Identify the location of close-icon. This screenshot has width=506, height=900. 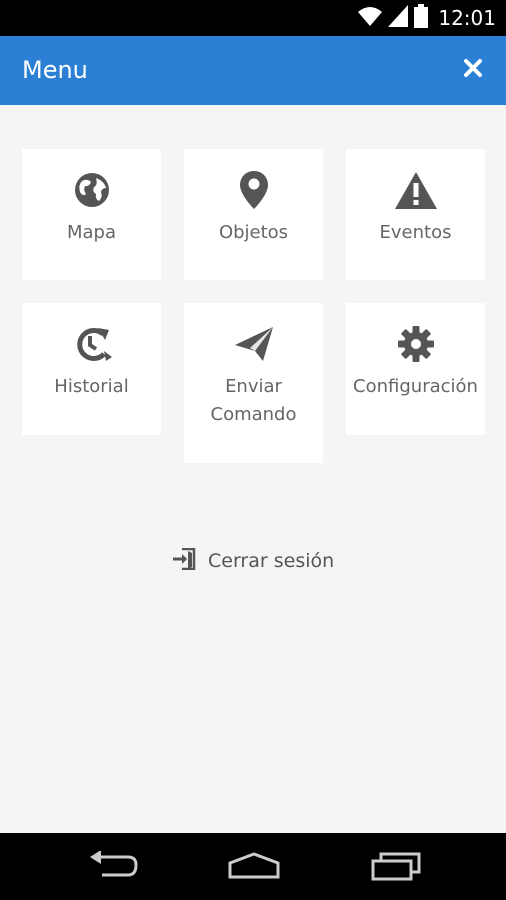
(473, 70).